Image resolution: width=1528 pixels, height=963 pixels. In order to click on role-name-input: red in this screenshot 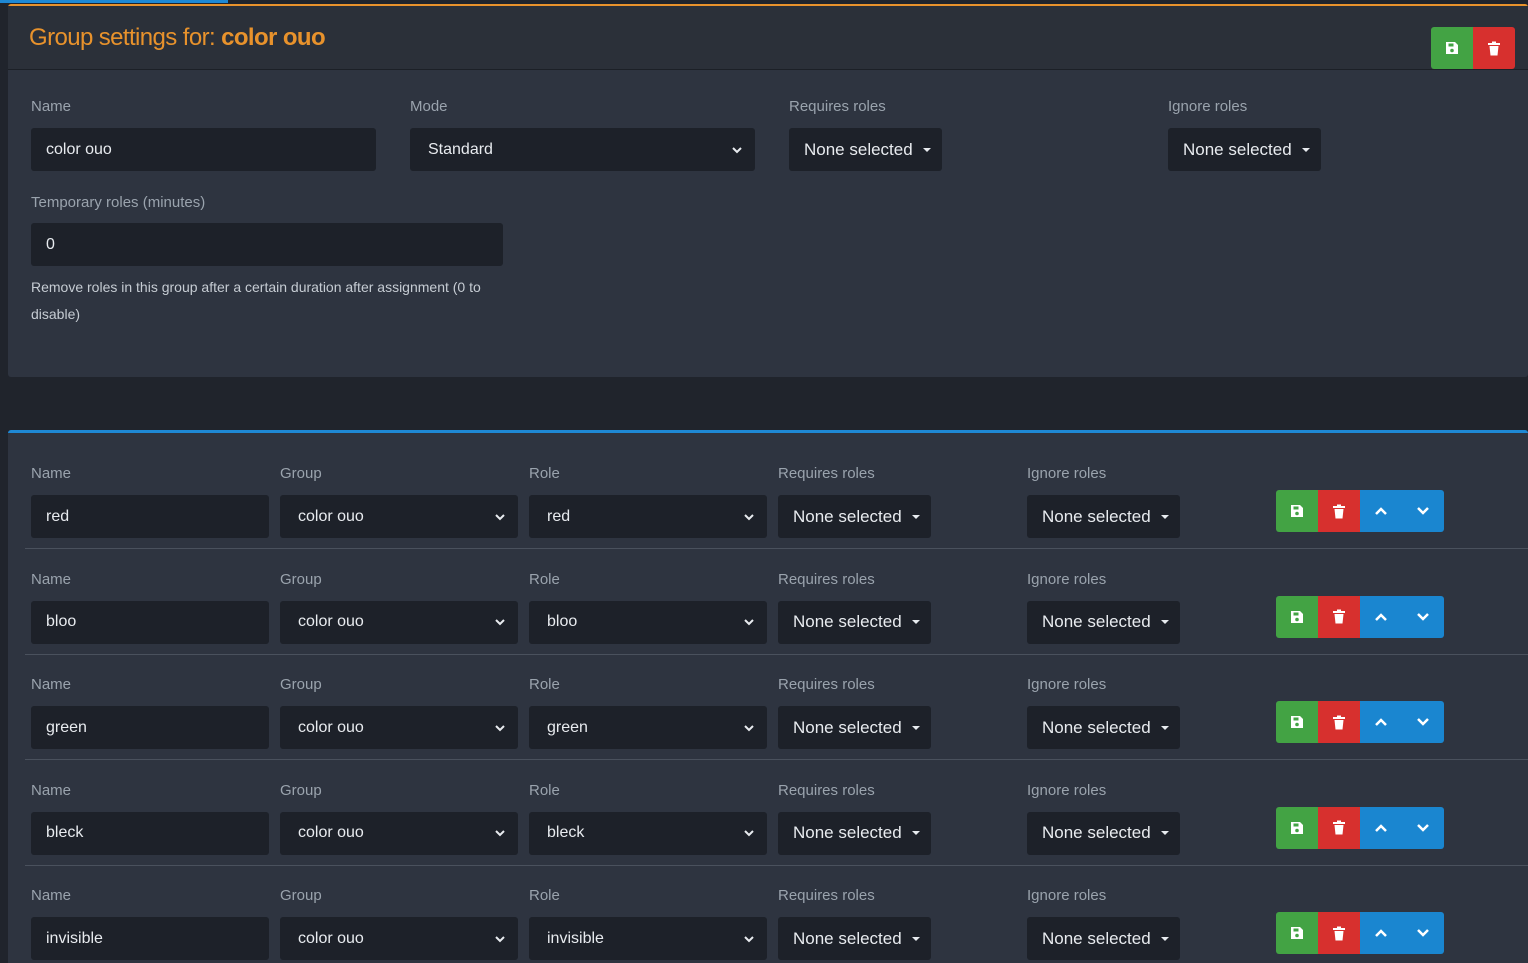, I will do `click(150, 516)`.